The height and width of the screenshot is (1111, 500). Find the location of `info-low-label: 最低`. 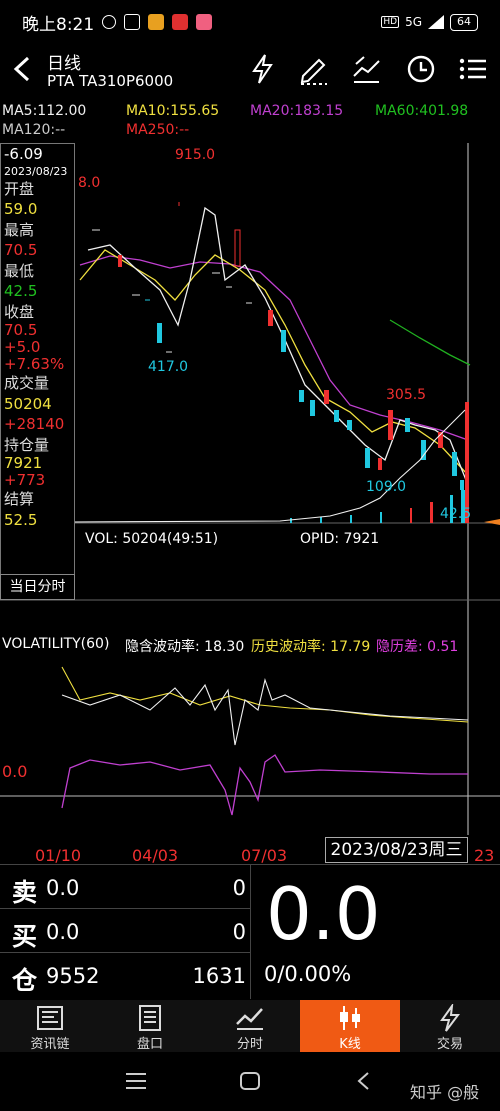

info-low-label: 最低 is located at coordinates (19, 270).